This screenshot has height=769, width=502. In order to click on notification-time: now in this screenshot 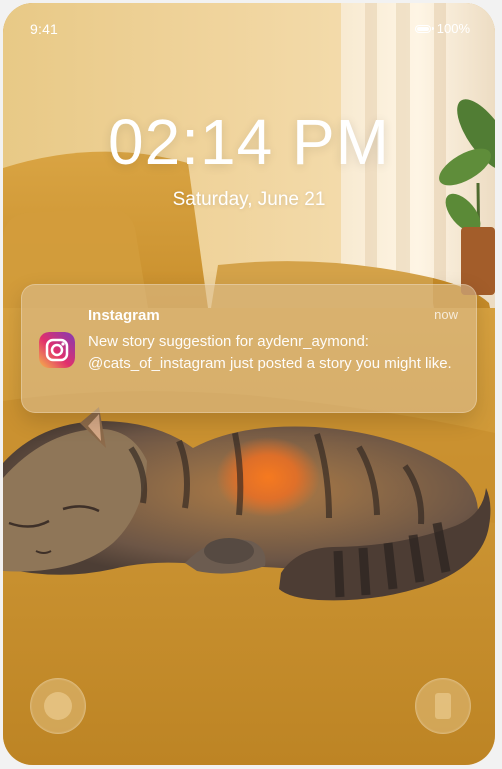, I will do `click(446, 314)`.